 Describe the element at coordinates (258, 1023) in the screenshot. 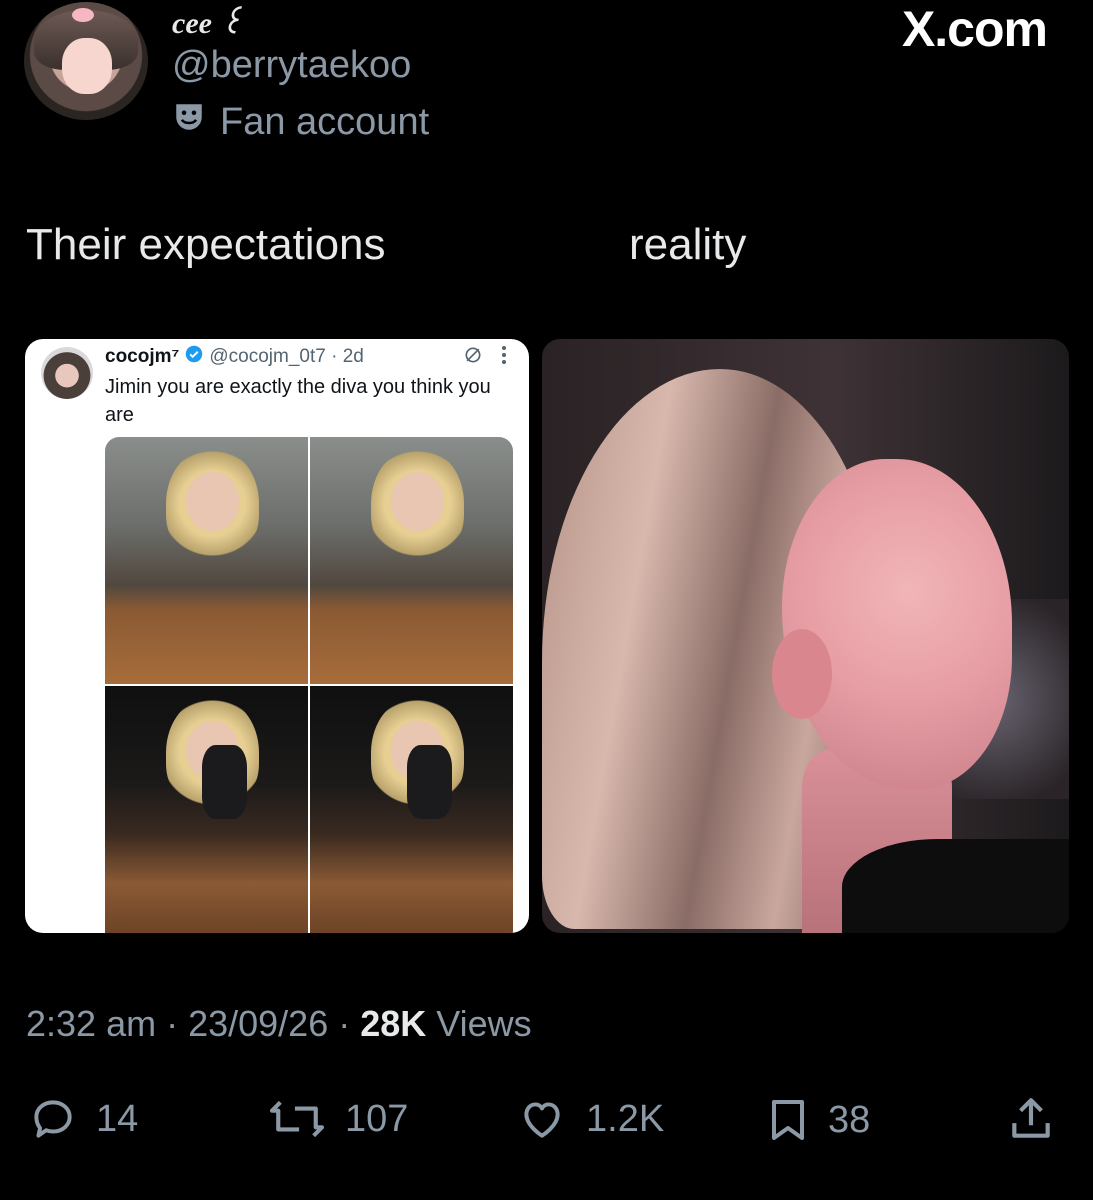

I see `post-date: 23/09/26` at that location.